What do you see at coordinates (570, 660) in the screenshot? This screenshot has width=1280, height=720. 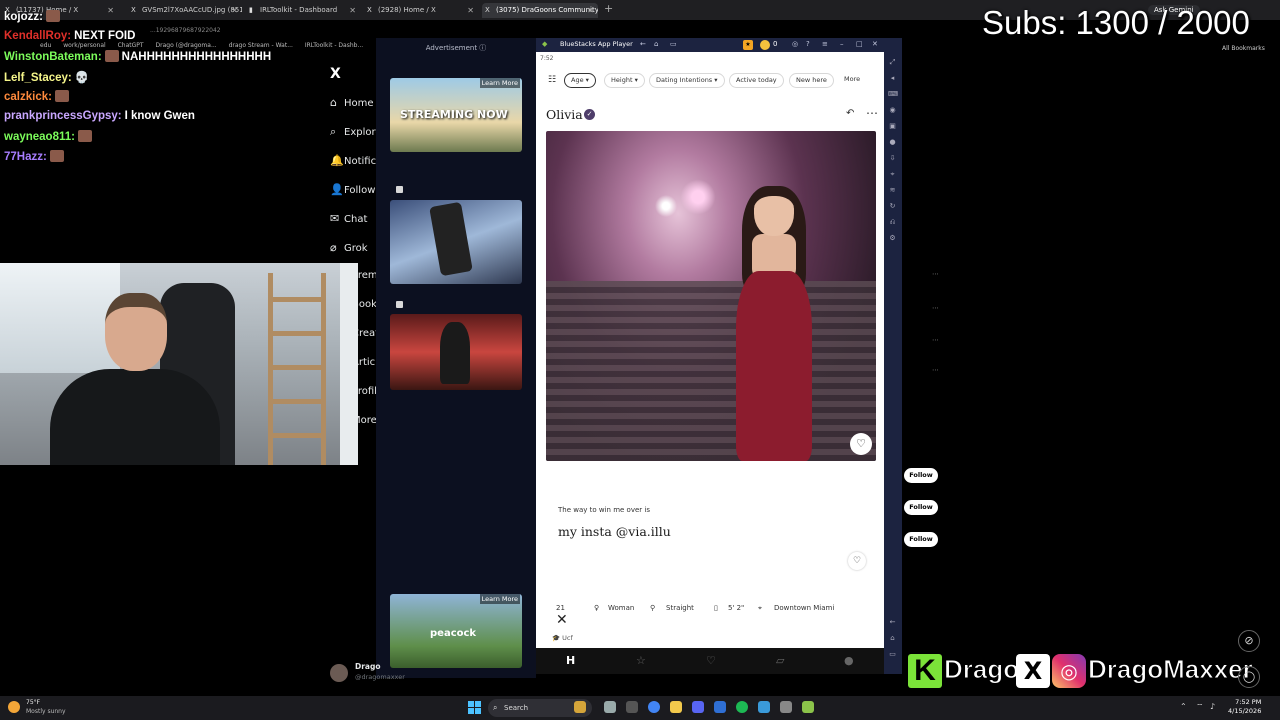 I see `discover-tab-icon: H` at bounding box center [570, 660].